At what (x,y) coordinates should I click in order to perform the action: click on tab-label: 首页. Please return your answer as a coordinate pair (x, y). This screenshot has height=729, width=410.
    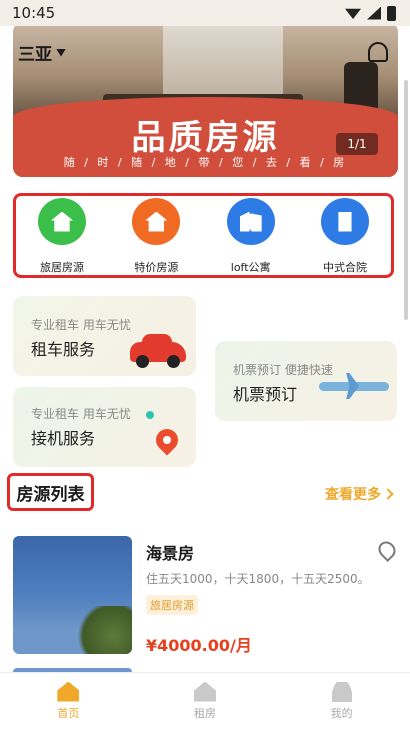
    Looking at the image, I should click on (68, 713).